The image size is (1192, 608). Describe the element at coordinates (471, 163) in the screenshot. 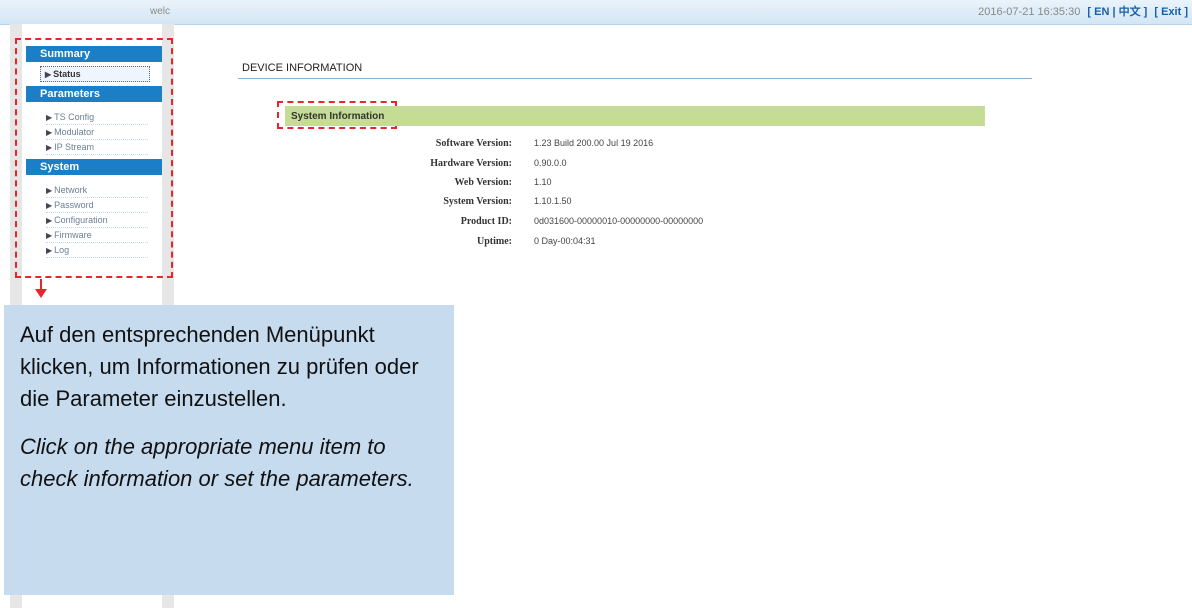

I see `info-label: Hardware Version:` at that location.